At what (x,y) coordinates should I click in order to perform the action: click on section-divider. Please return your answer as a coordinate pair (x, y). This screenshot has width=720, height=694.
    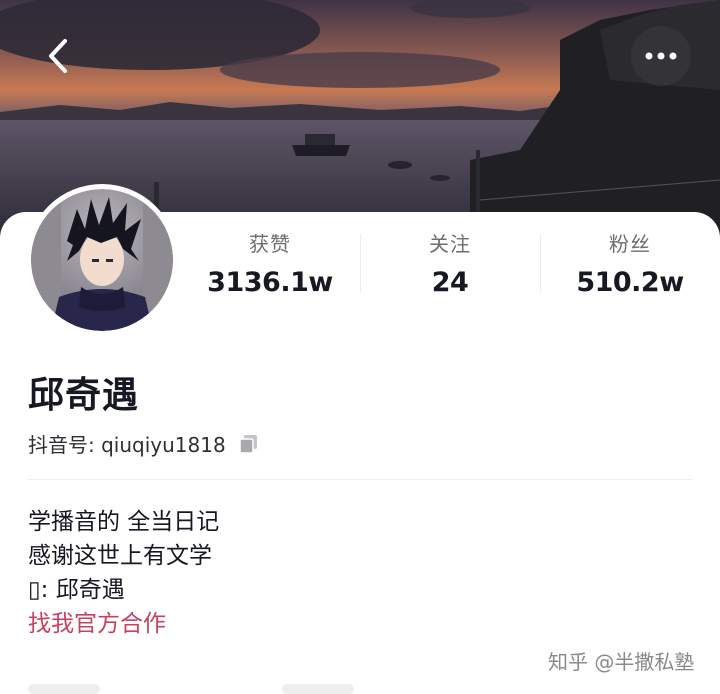
    Looking at the image, I should click on (360, 479).